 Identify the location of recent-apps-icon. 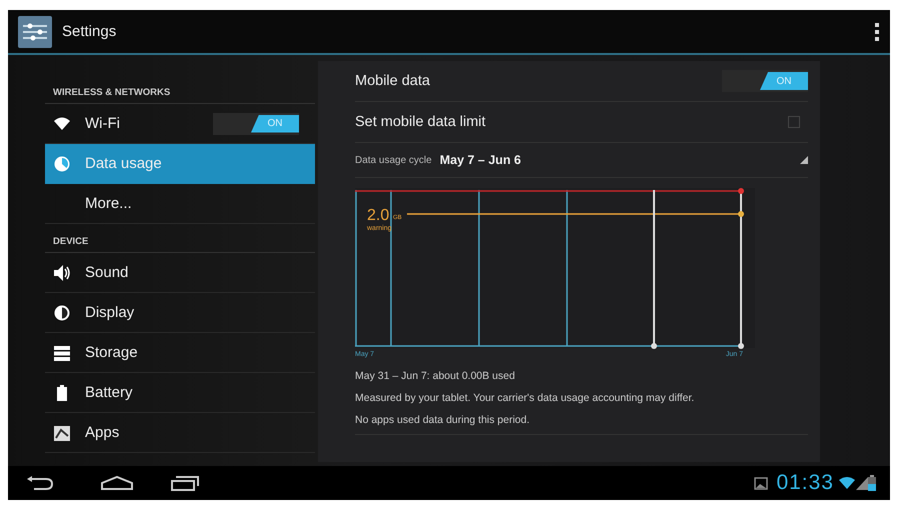
(185, 483).